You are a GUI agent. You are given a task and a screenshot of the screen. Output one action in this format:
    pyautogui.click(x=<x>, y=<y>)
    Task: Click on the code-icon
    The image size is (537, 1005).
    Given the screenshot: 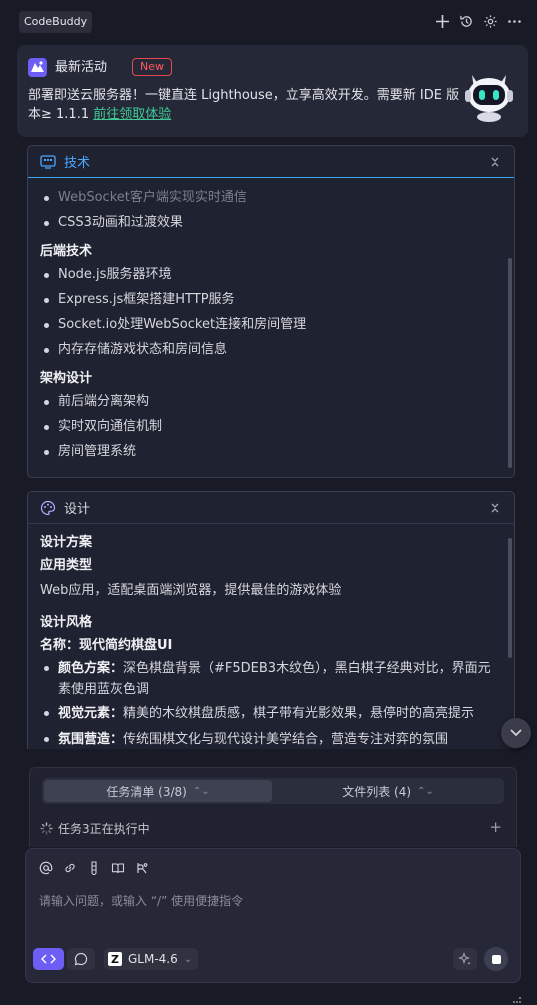 What is the action you would take?
    pyautogui.click(x=48, y=959)
    